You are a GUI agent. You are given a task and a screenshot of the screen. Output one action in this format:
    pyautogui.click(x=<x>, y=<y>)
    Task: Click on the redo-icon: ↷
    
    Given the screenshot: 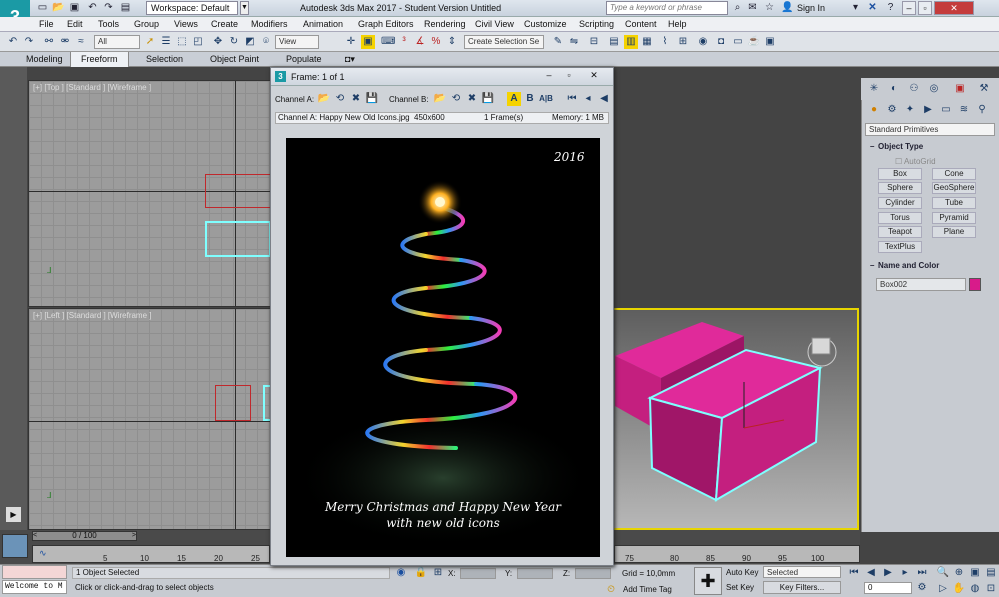 What is the action you would take?
    pyautogui.click(x=29, y=42)
    